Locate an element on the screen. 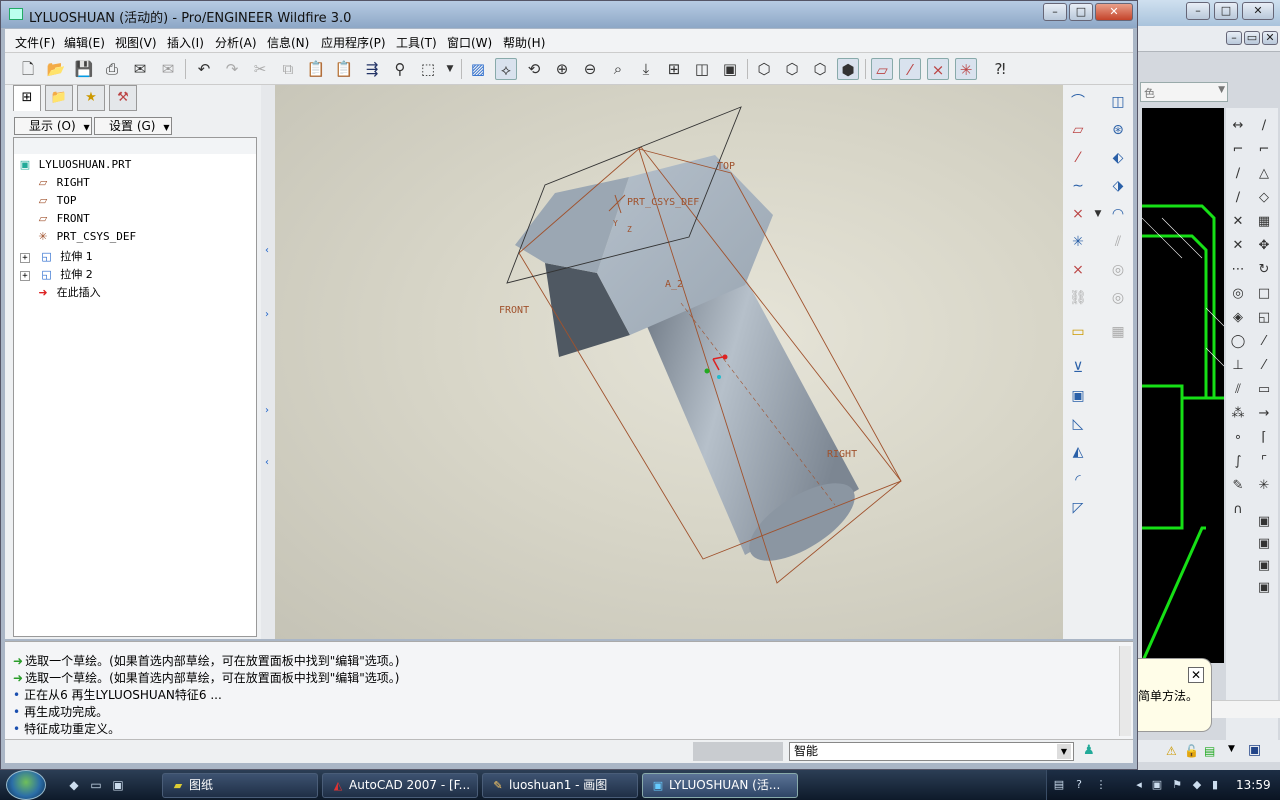  context-help-icon: ⁈ is located at coordinates (1000, 69).